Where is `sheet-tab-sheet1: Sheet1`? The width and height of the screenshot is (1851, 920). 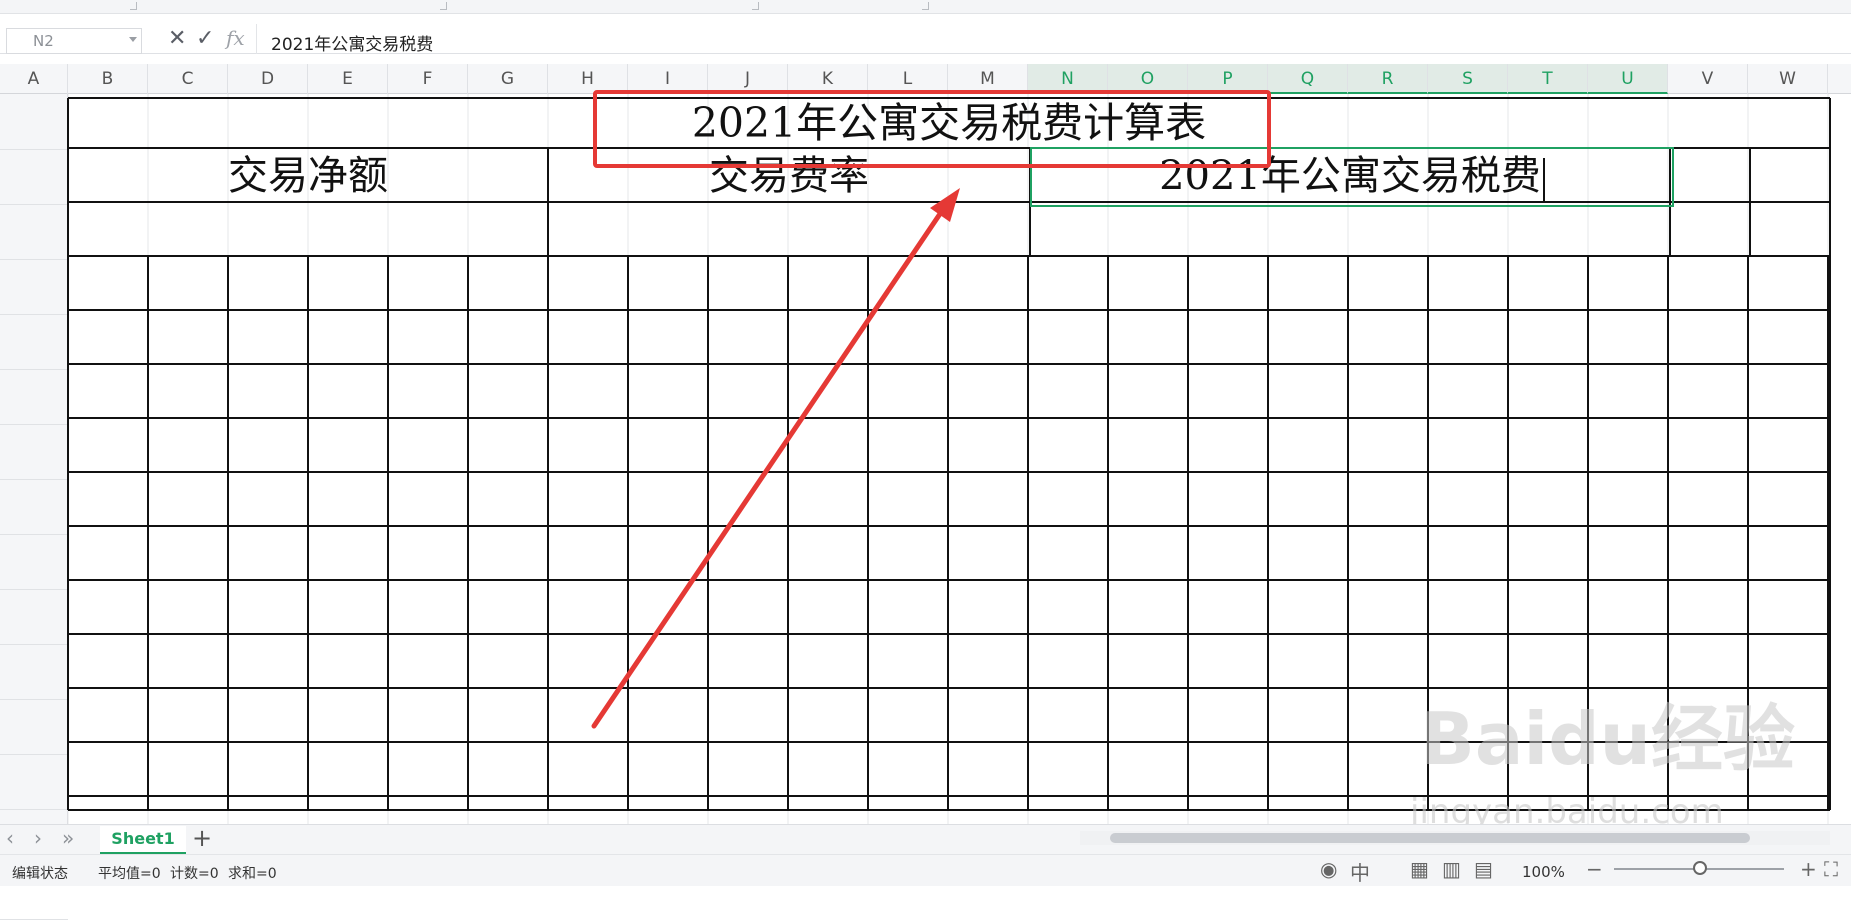 sheet-tab-sheet1: Sheet1 is located at coordinates (143, 840).